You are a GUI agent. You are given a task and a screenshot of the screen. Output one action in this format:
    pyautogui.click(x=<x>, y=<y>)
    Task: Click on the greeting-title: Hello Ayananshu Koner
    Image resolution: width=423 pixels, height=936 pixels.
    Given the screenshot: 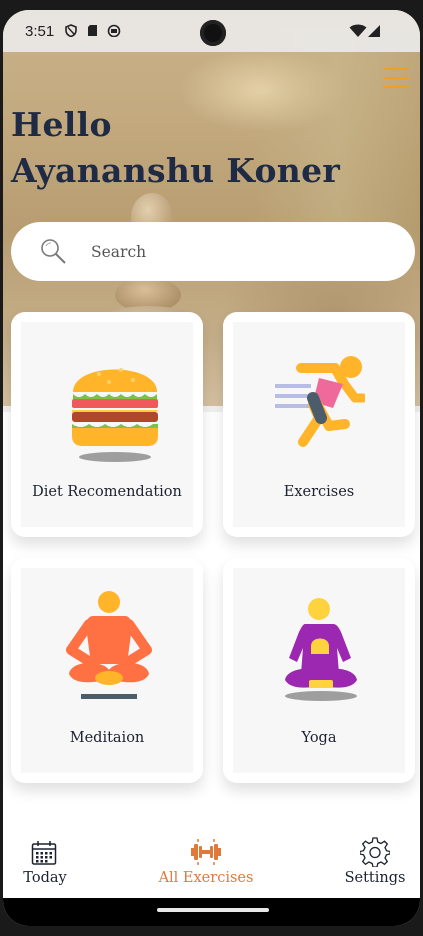 What is the action you would take?
    pyautogui.click(x=211, y=148)
    